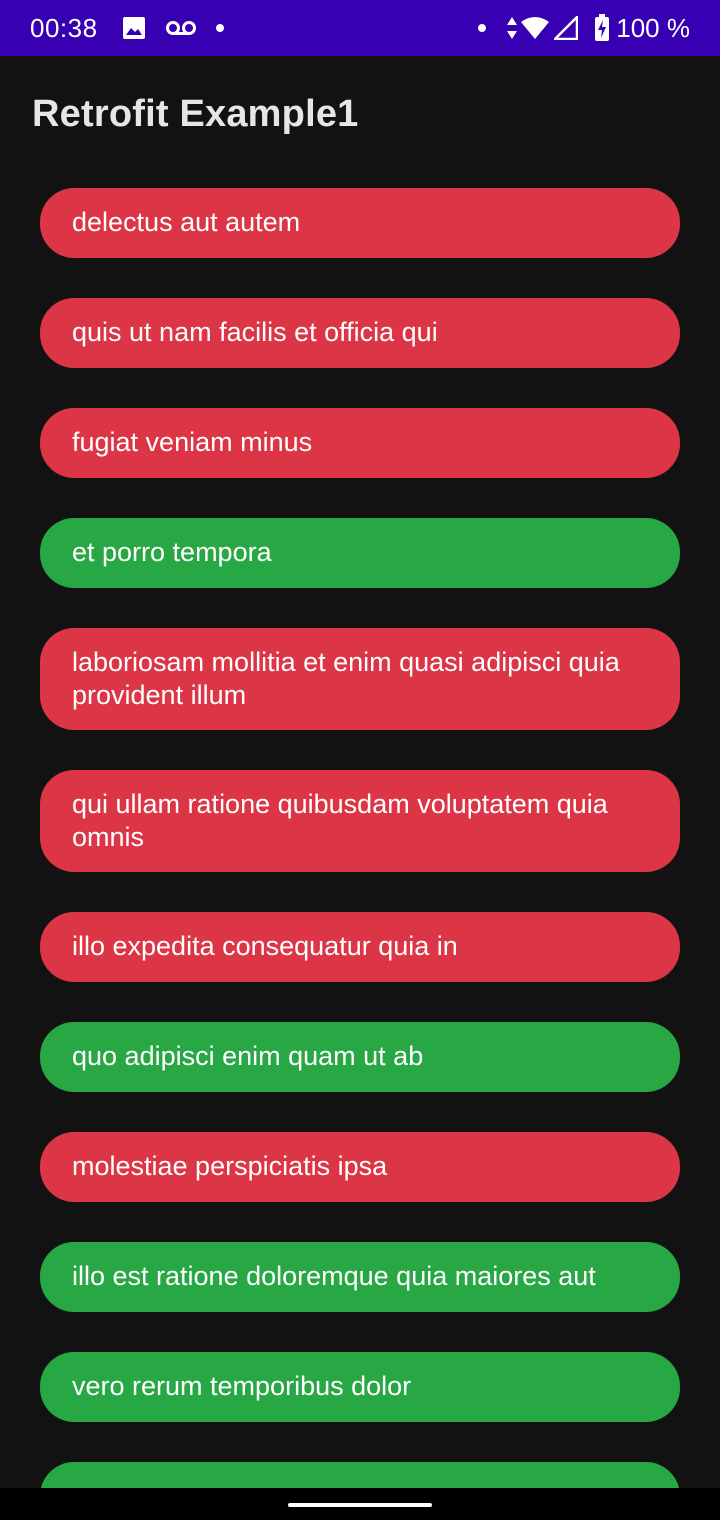 This screenshot has width=720, height=1520. I want to click on list-item: vero rerum temporibus dolor, so click(360, 1387).